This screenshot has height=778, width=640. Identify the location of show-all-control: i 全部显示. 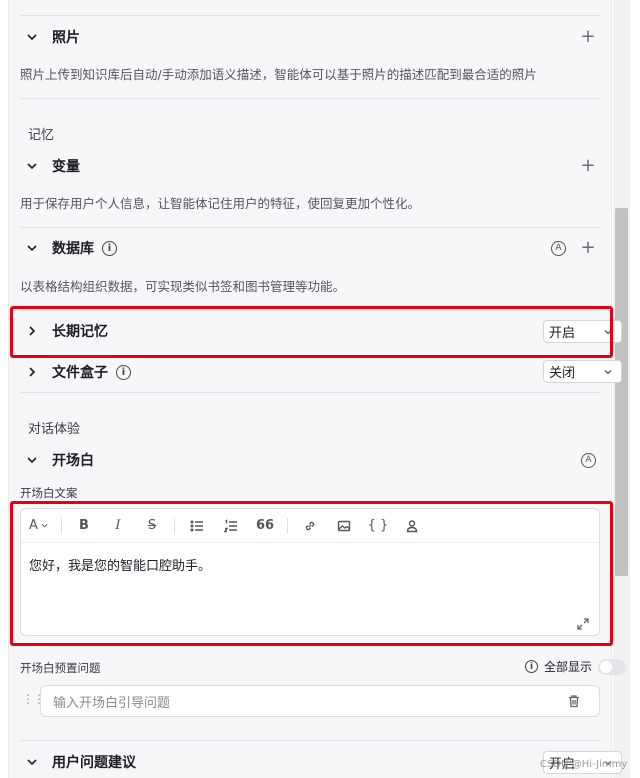
(575, 666).